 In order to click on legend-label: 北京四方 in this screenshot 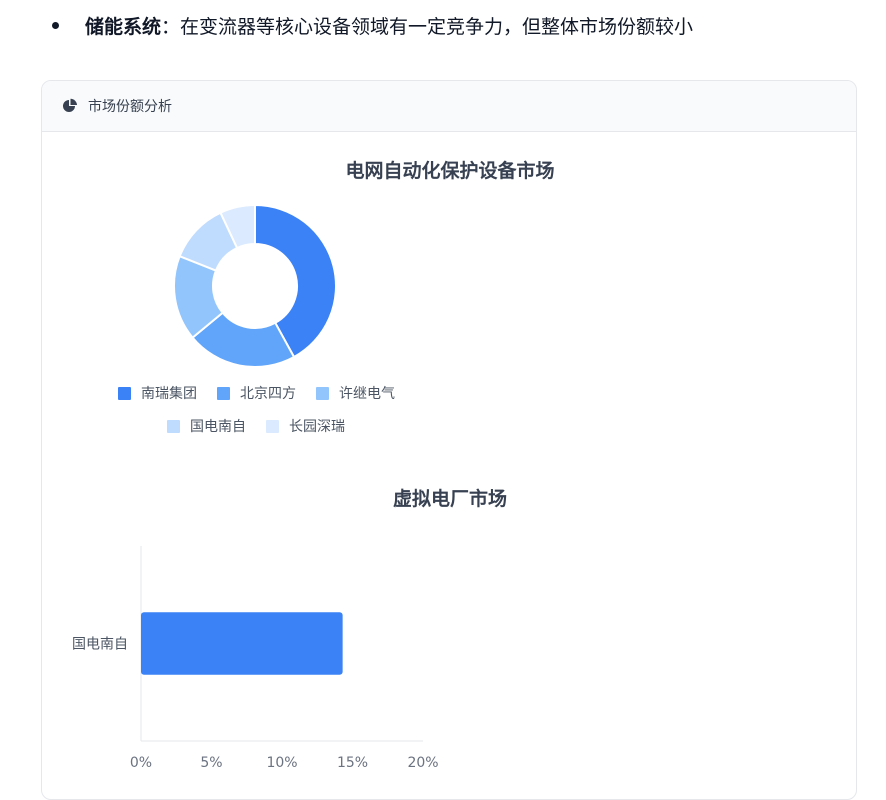, I will do `click(268, 394)`.